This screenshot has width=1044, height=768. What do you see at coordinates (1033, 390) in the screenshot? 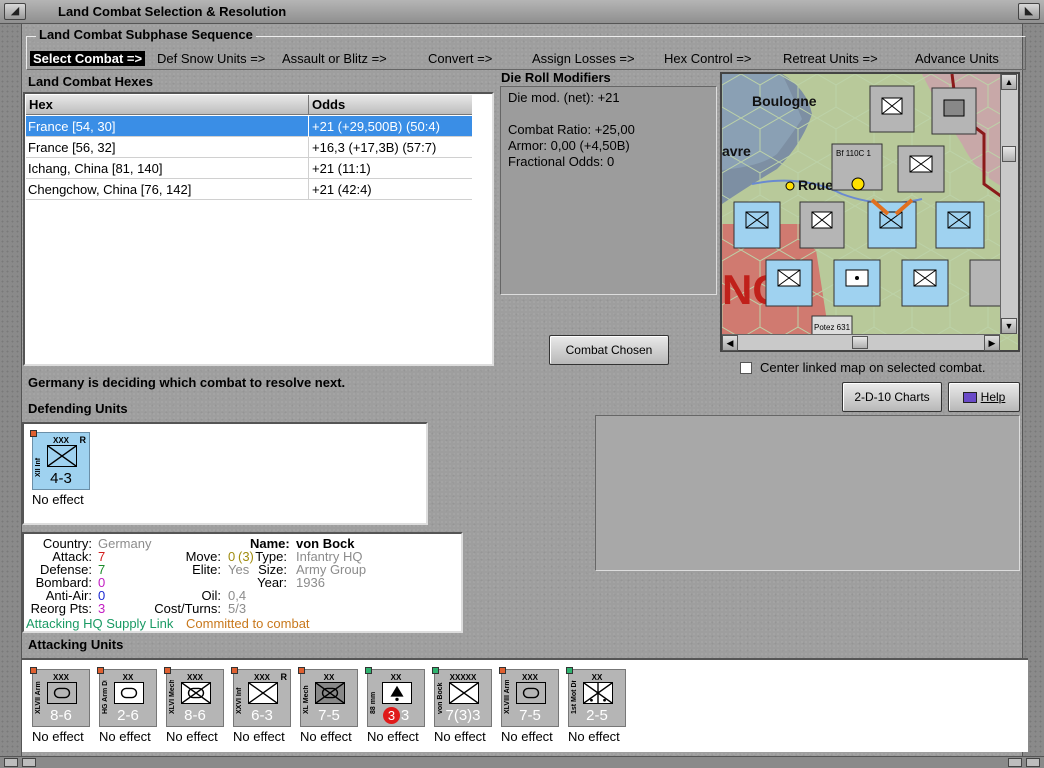
I see `right-frame` at bounding box center [1033, 390].